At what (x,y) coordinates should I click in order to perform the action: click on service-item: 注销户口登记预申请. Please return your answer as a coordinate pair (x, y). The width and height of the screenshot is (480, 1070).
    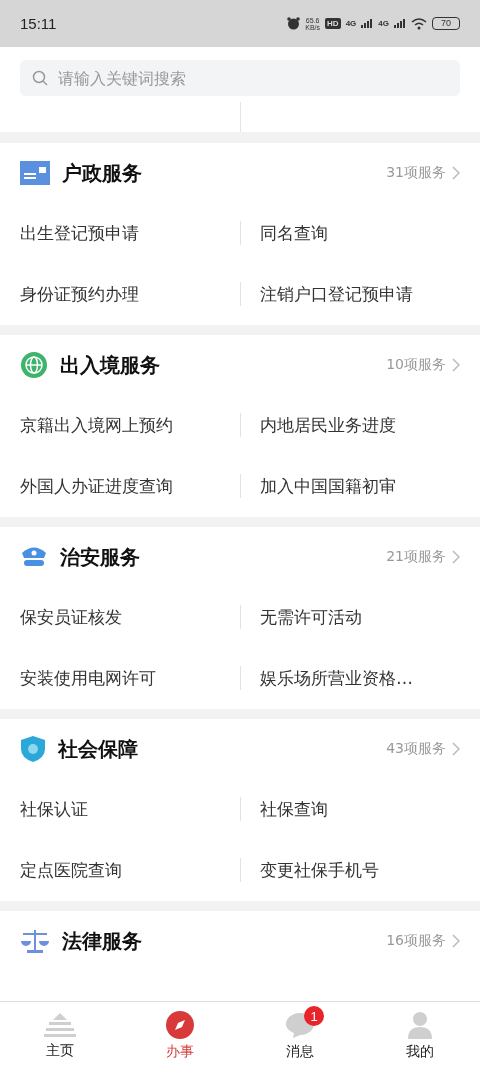
    Looking at the image, I should click on (326, 294).